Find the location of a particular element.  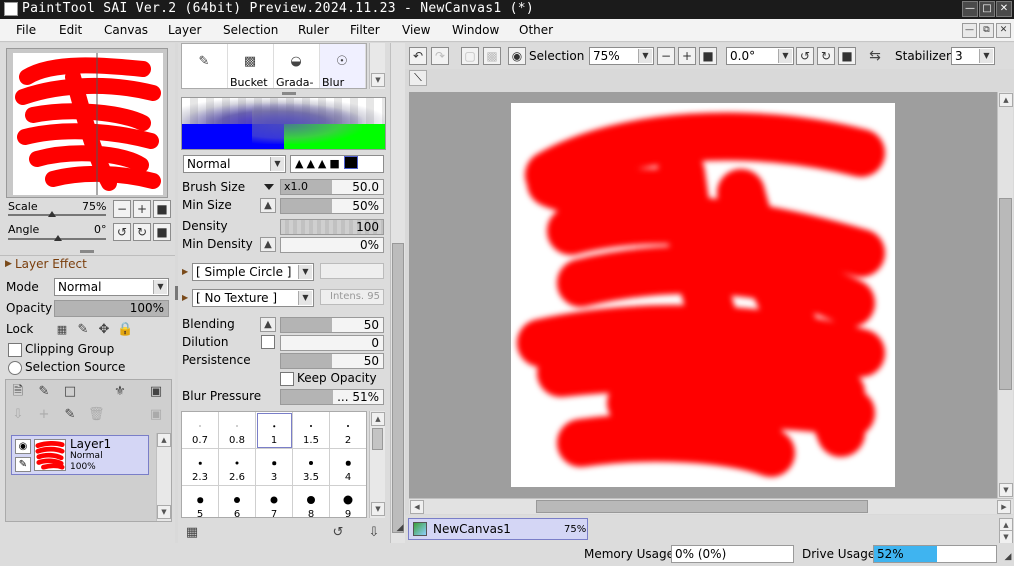

brush-size-preset: 7 is located at coordinates (274, 501).